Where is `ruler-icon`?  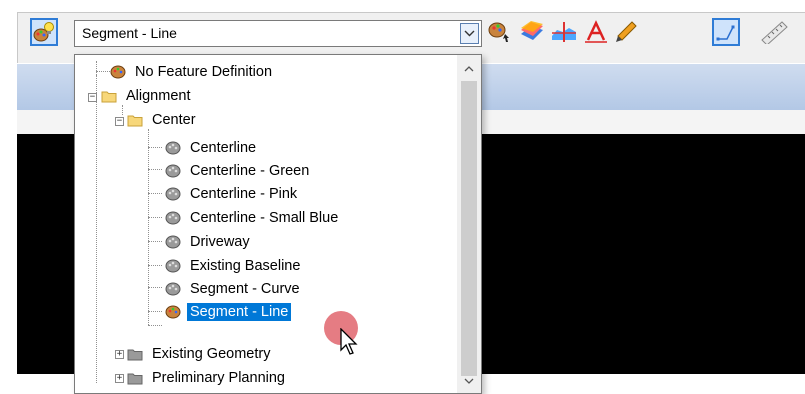
ruler-icon is located at coordinates (774, 32).